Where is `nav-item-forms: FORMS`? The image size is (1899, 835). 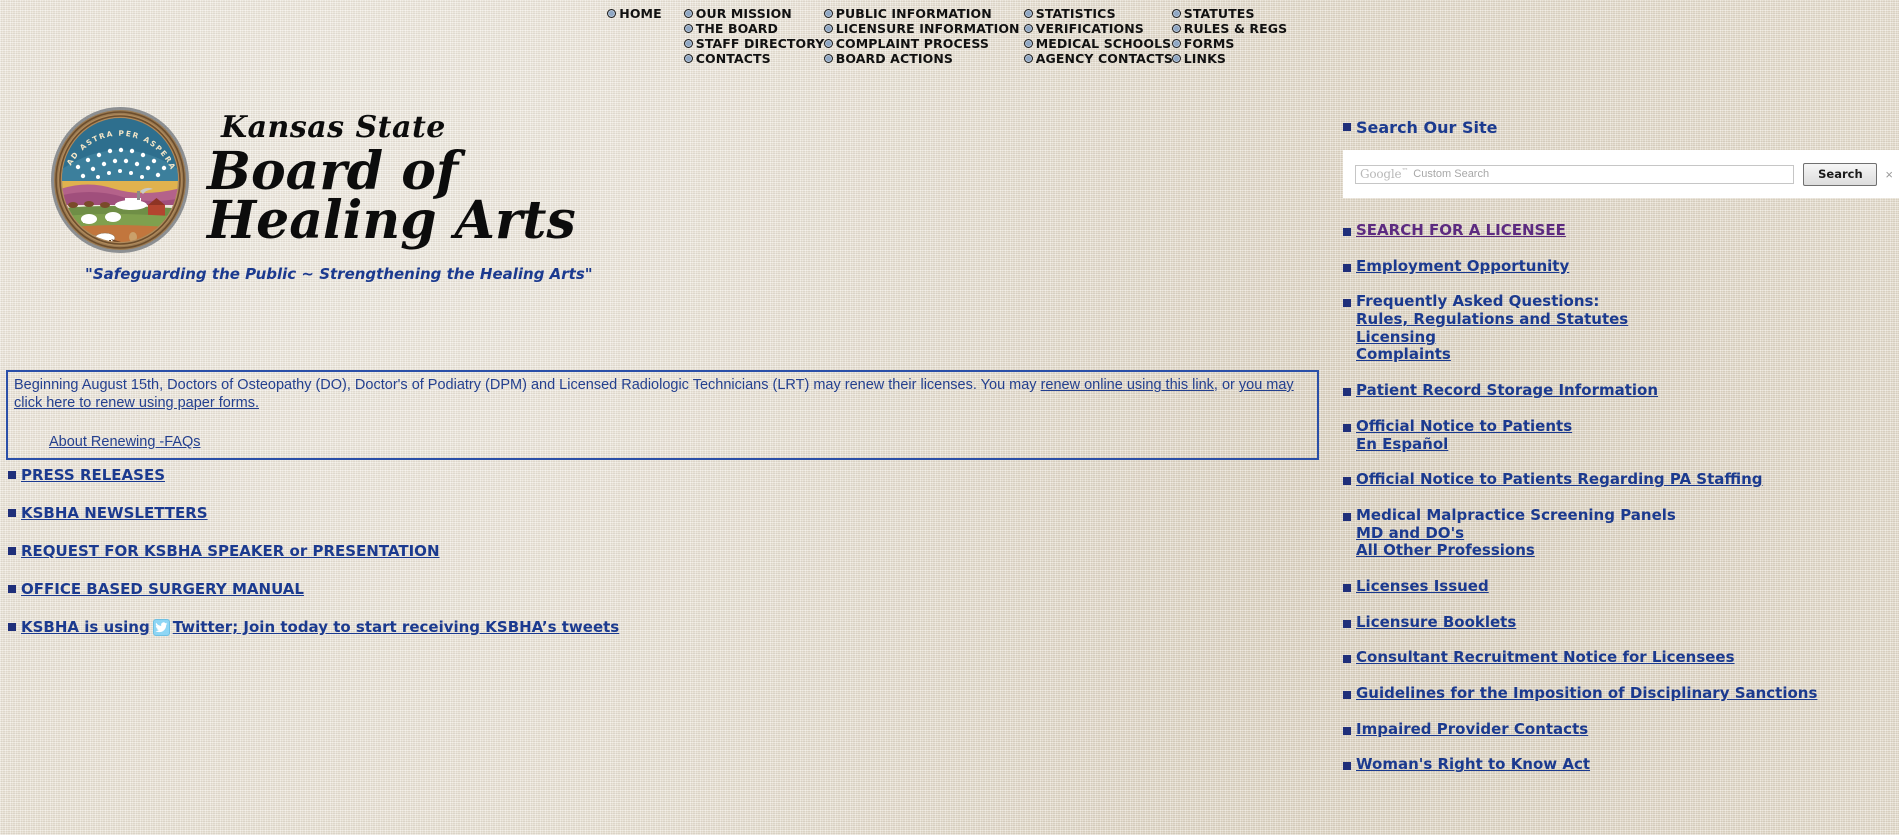
nav-item-forms: FORMS is located at coordinates (1231, 43).